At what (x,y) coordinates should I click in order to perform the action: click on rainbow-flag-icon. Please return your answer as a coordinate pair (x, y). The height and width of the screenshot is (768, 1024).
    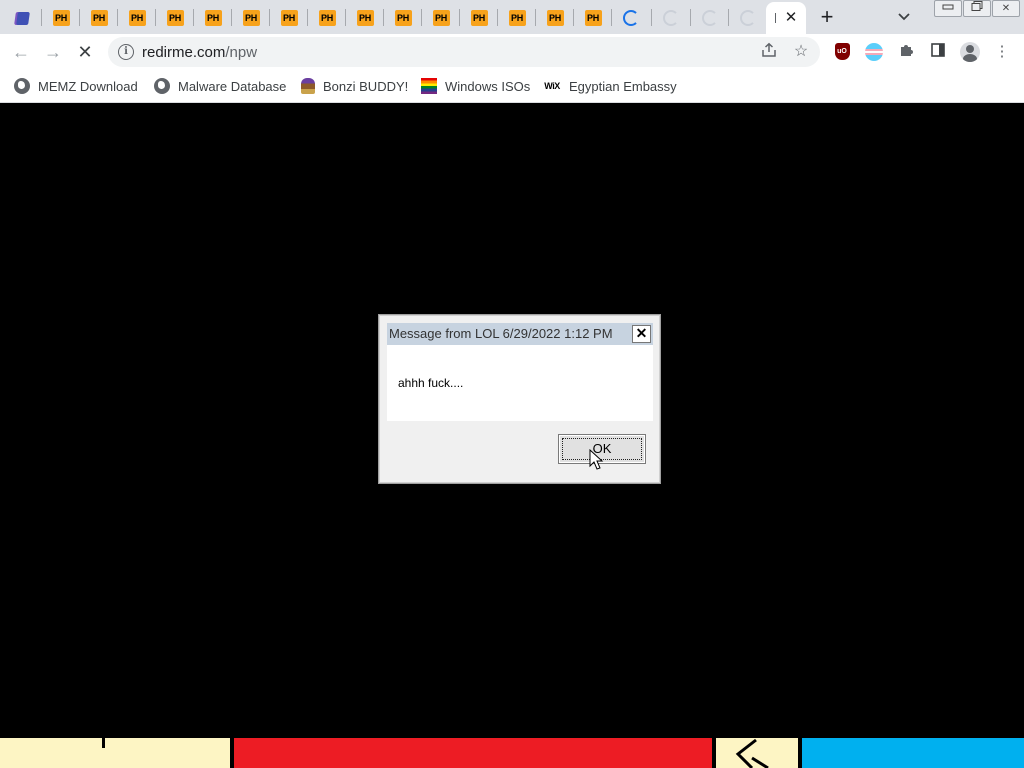
    Looking at the image, I should click on (429, 86).